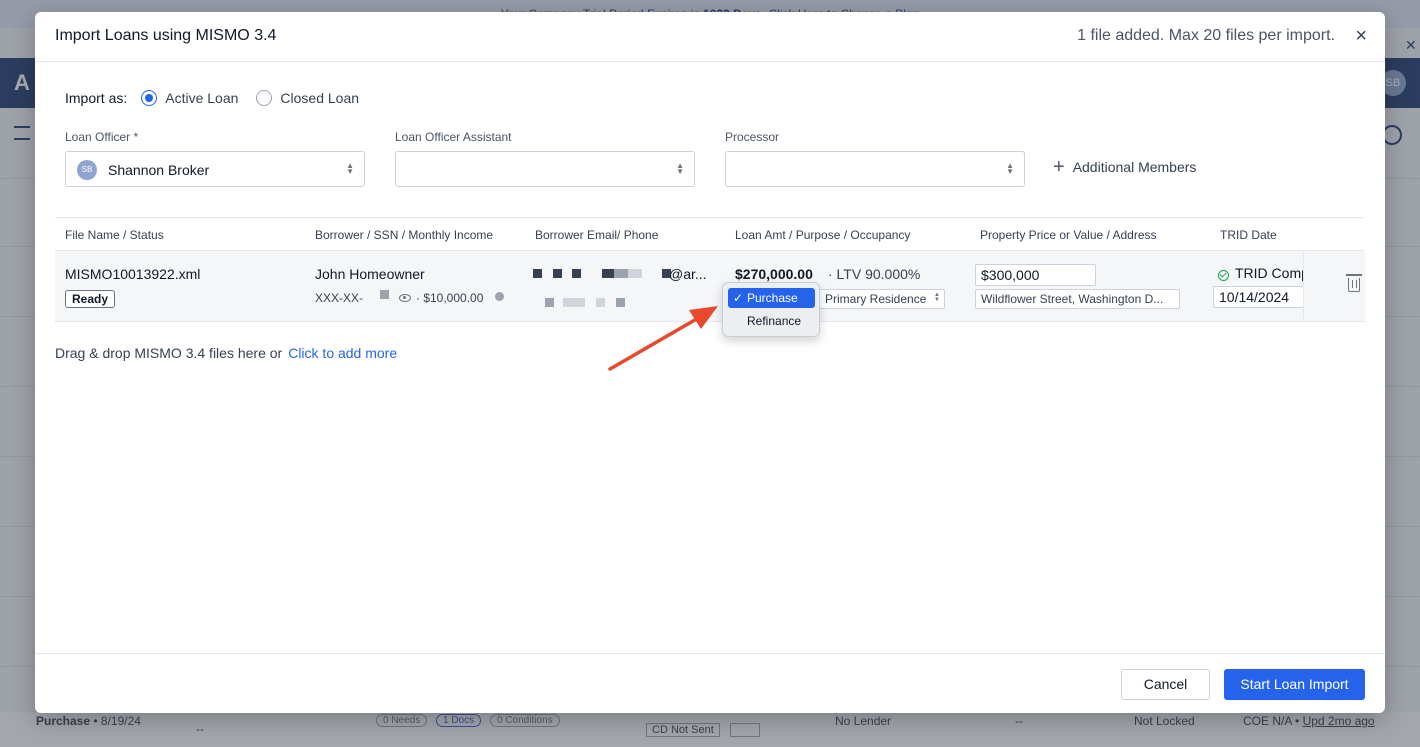 The height and width of the screenshot is (747, 1420). What do you see at coordinates (1354, 283) in the screenshot?
I see `trash-icon` at bounding box center [1354, 283].